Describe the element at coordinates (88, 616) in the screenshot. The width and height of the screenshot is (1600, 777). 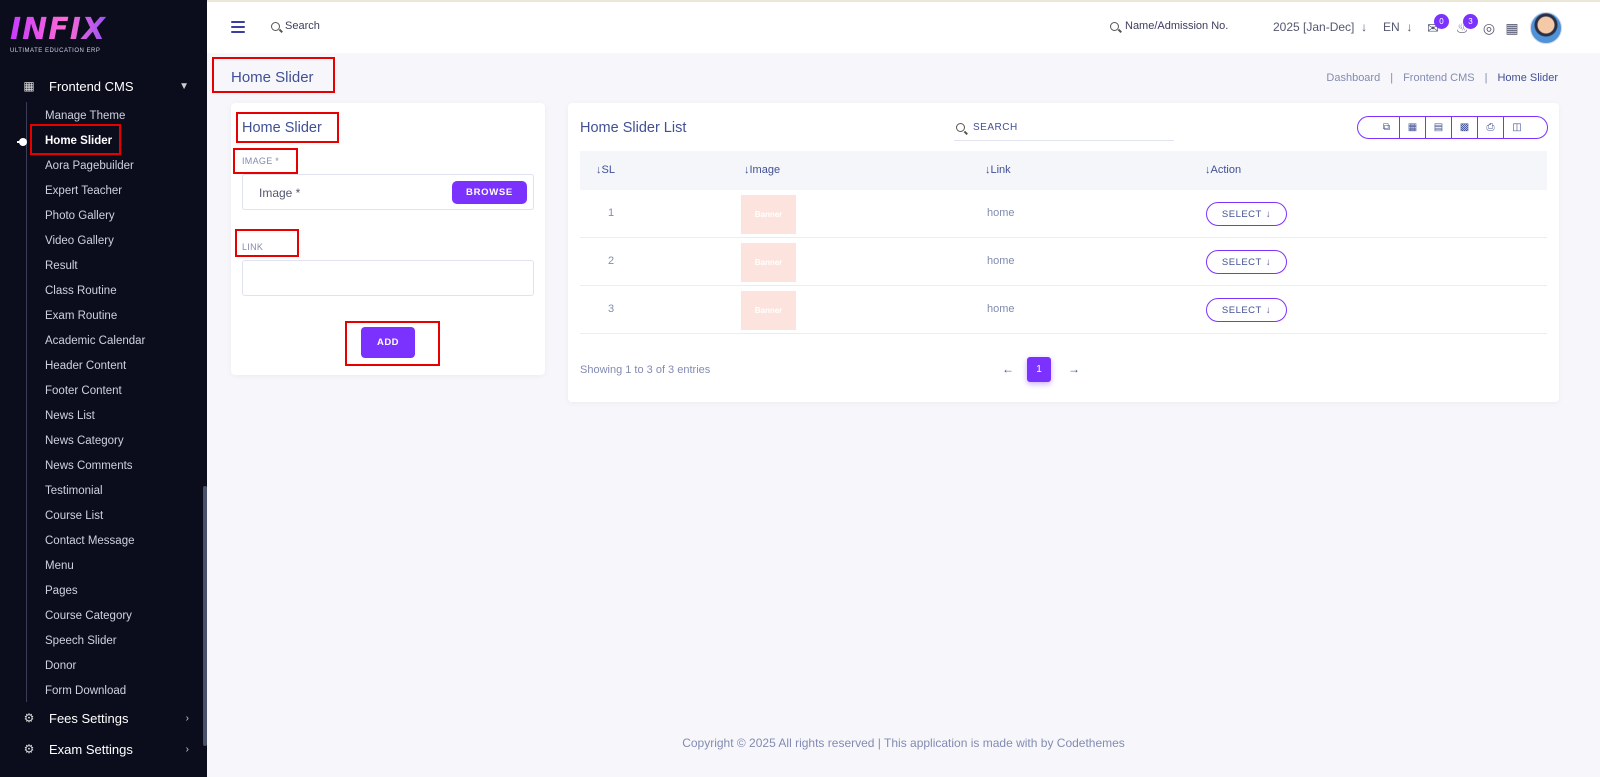
I see `sidebar-item-course-category: Course Category` at that location.